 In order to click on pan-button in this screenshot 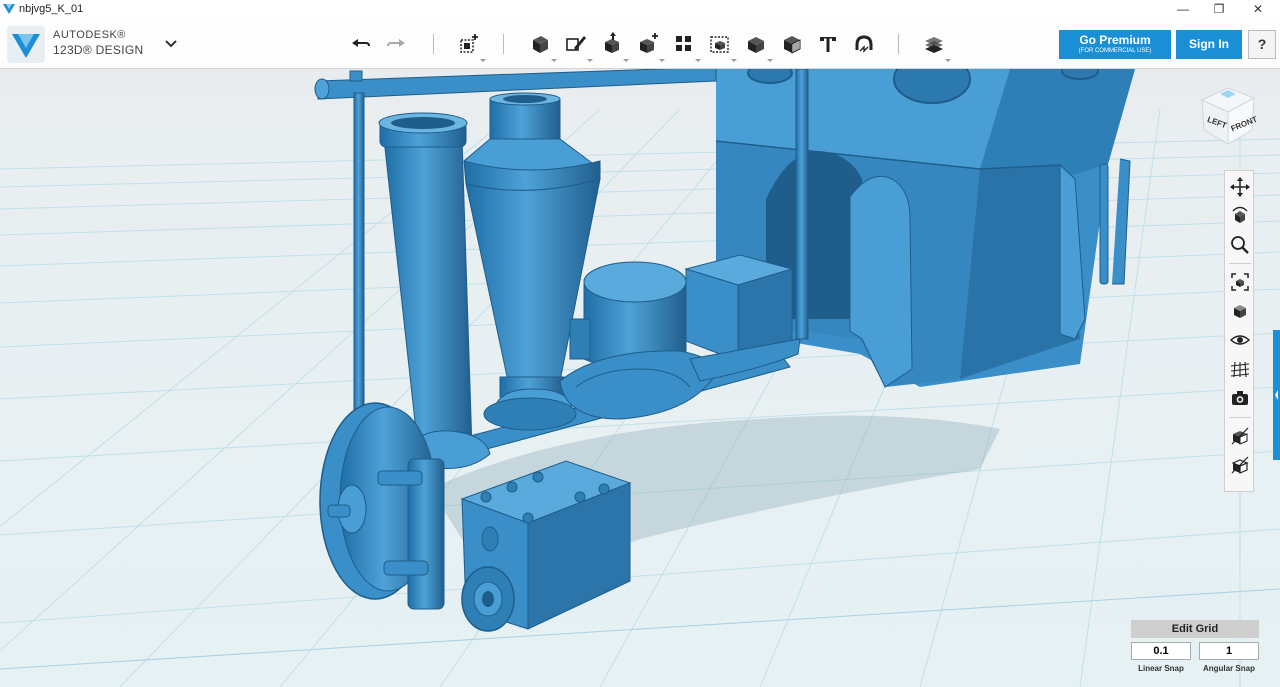, I will do `click(1240, 187)`.